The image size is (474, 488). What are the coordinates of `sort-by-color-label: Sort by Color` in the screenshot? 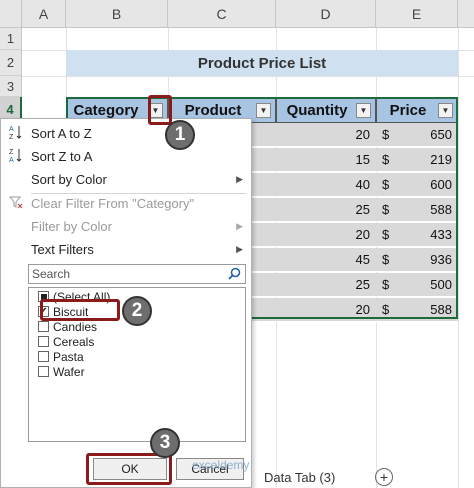 It's located at (69, 179).